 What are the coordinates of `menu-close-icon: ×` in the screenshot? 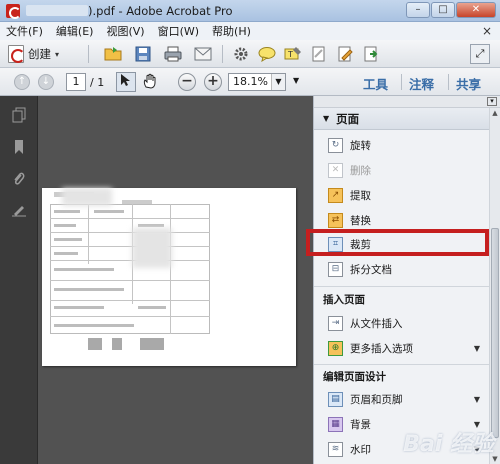 It's located at (487, 31).